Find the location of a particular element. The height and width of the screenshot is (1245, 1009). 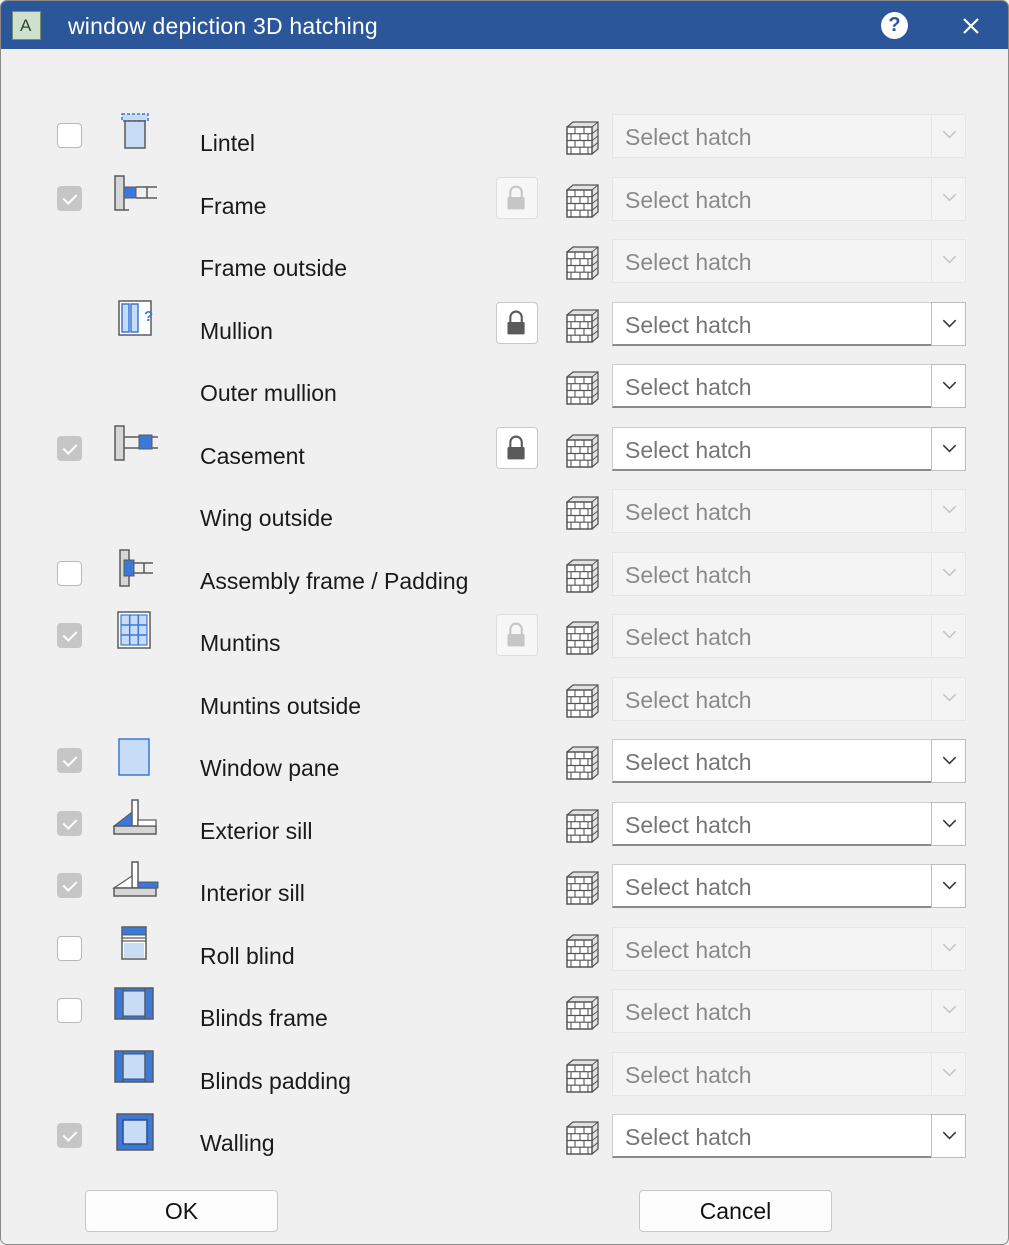

cancel-button: Cancel is located at coordinates (735, 1211).